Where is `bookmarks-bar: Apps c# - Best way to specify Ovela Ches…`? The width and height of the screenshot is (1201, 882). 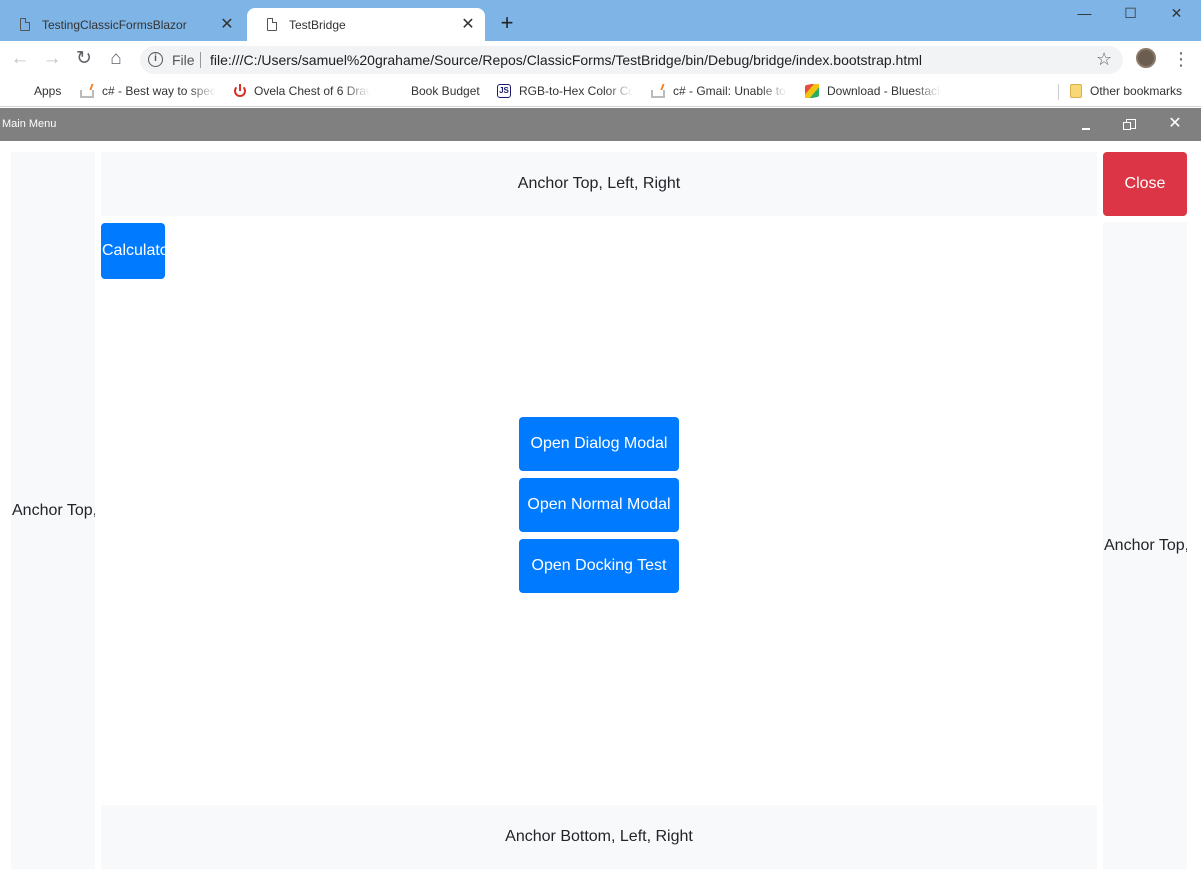
bookmarks-bar: Apps c# - Best way to specify Ovela Ches… is located at coordinates (600, 92).